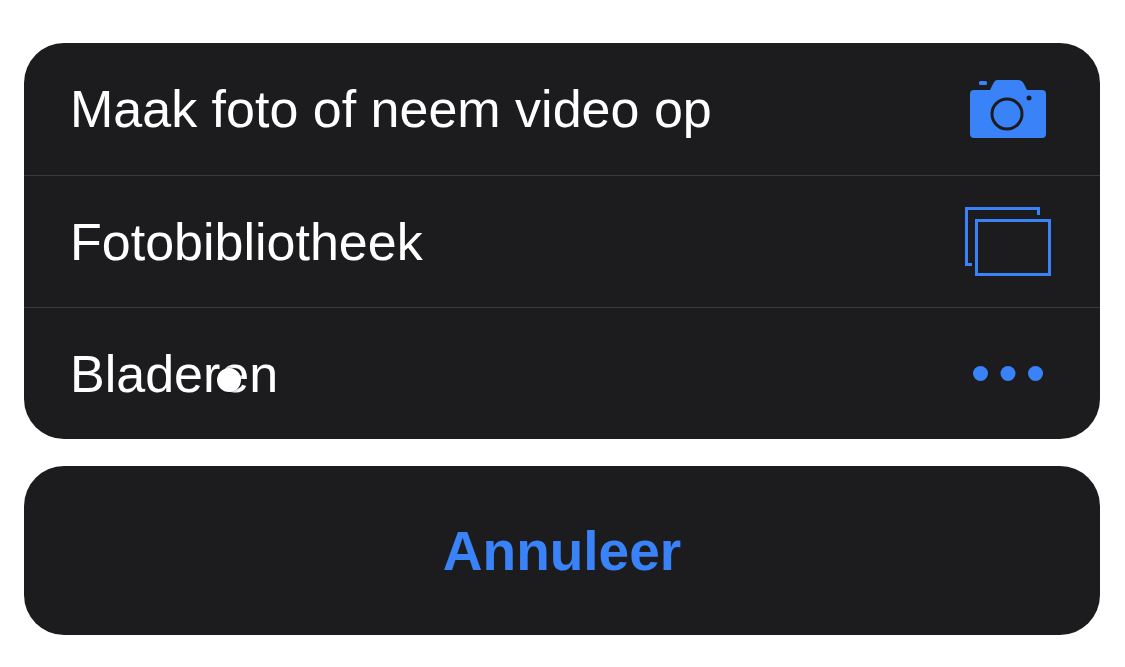 Image resolution: width=1125 pixels, height=667 pixels. Describe the element at coordinates (1008, 109) in the screenshot. I see `camera-icon` at that location.